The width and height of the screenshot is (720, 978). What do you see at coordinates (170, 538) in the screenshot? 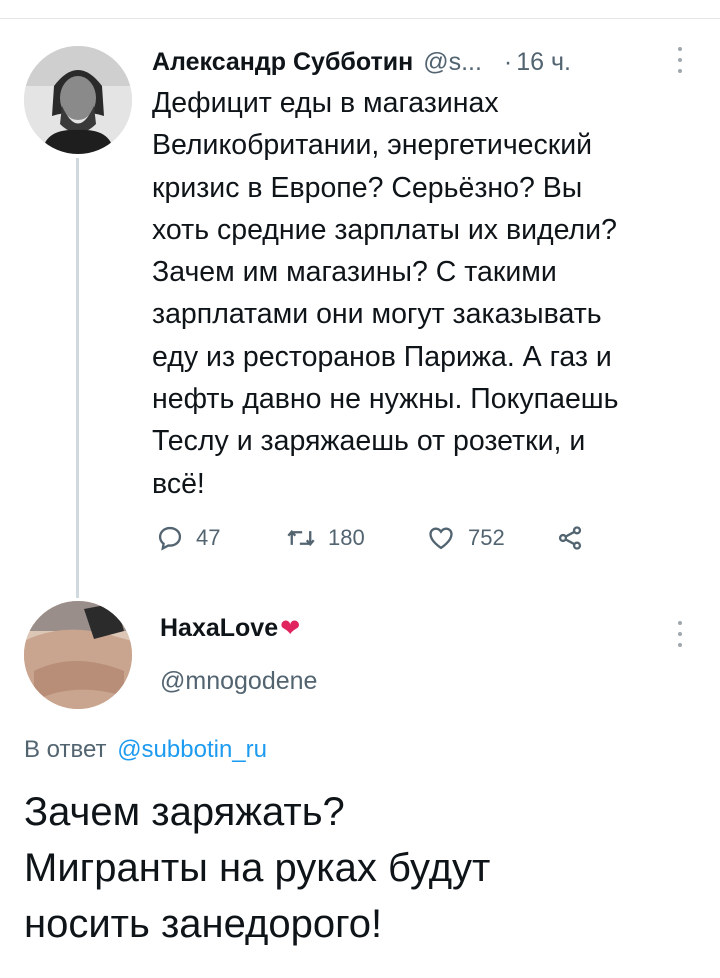
I see `reply-icon` at bounding box center [170, 538].